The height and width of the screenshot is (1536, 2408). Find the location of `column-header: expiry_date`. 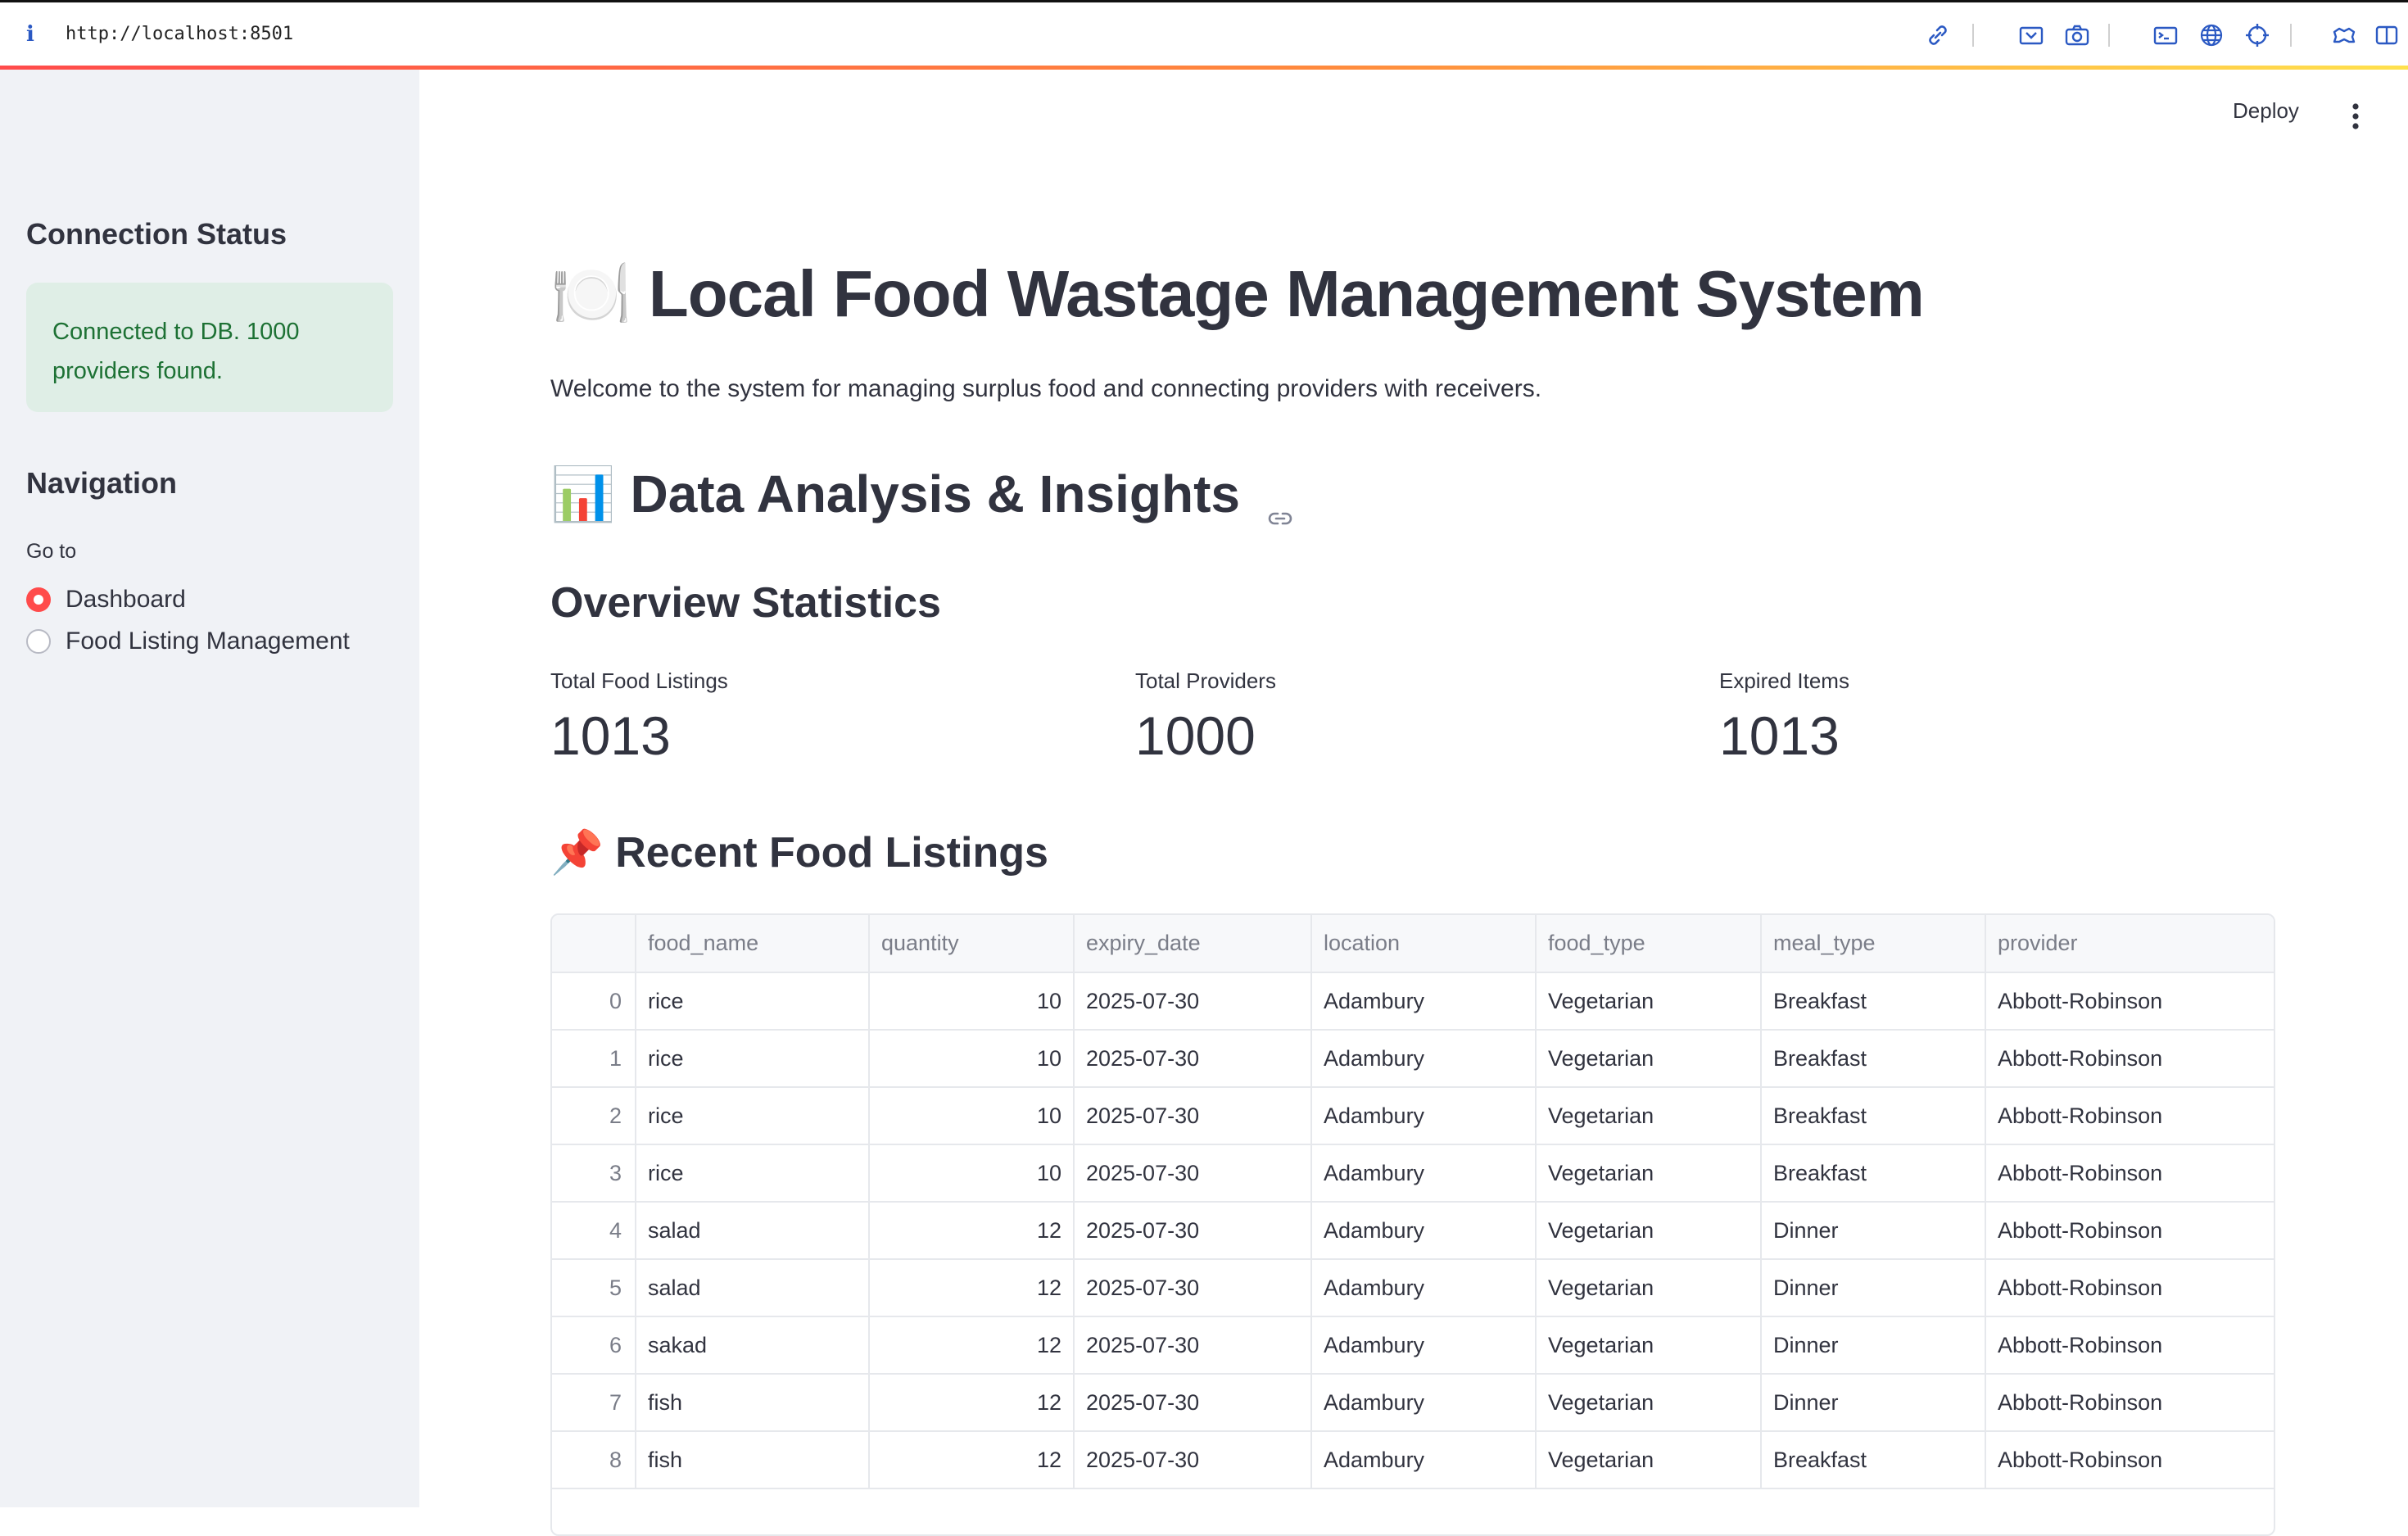

column-header: expiry_date is located at coordinates (1193, 944).